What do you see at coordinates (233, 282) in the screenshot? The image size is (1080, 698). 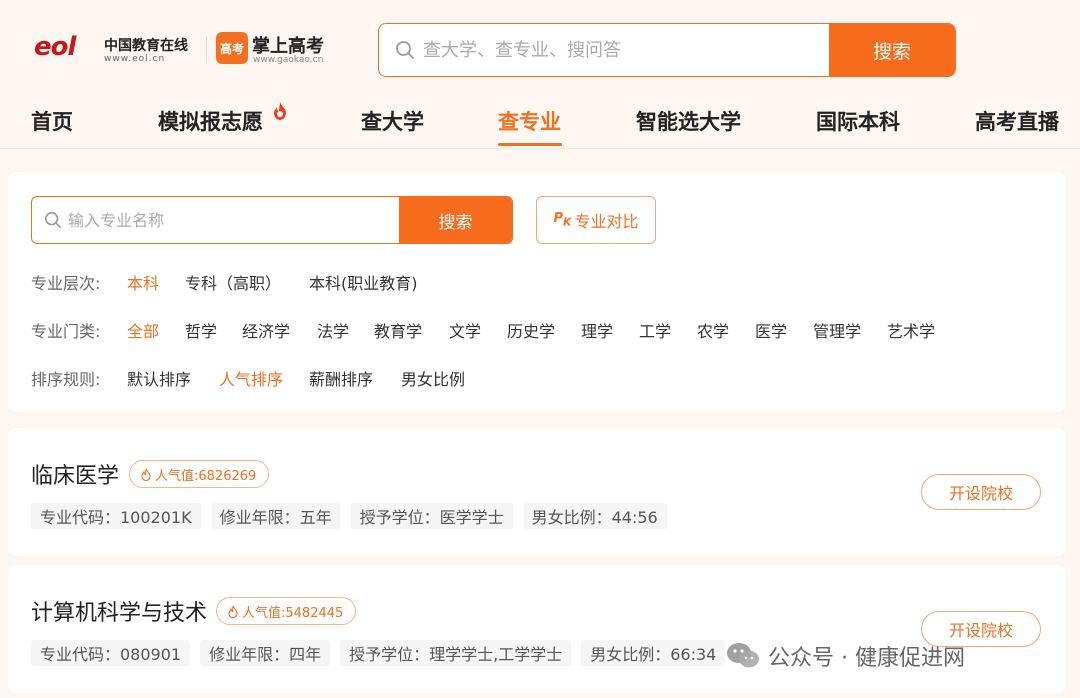 I see `filter-level-vocational: 专科（高职）` at bounding box center [233, 282].